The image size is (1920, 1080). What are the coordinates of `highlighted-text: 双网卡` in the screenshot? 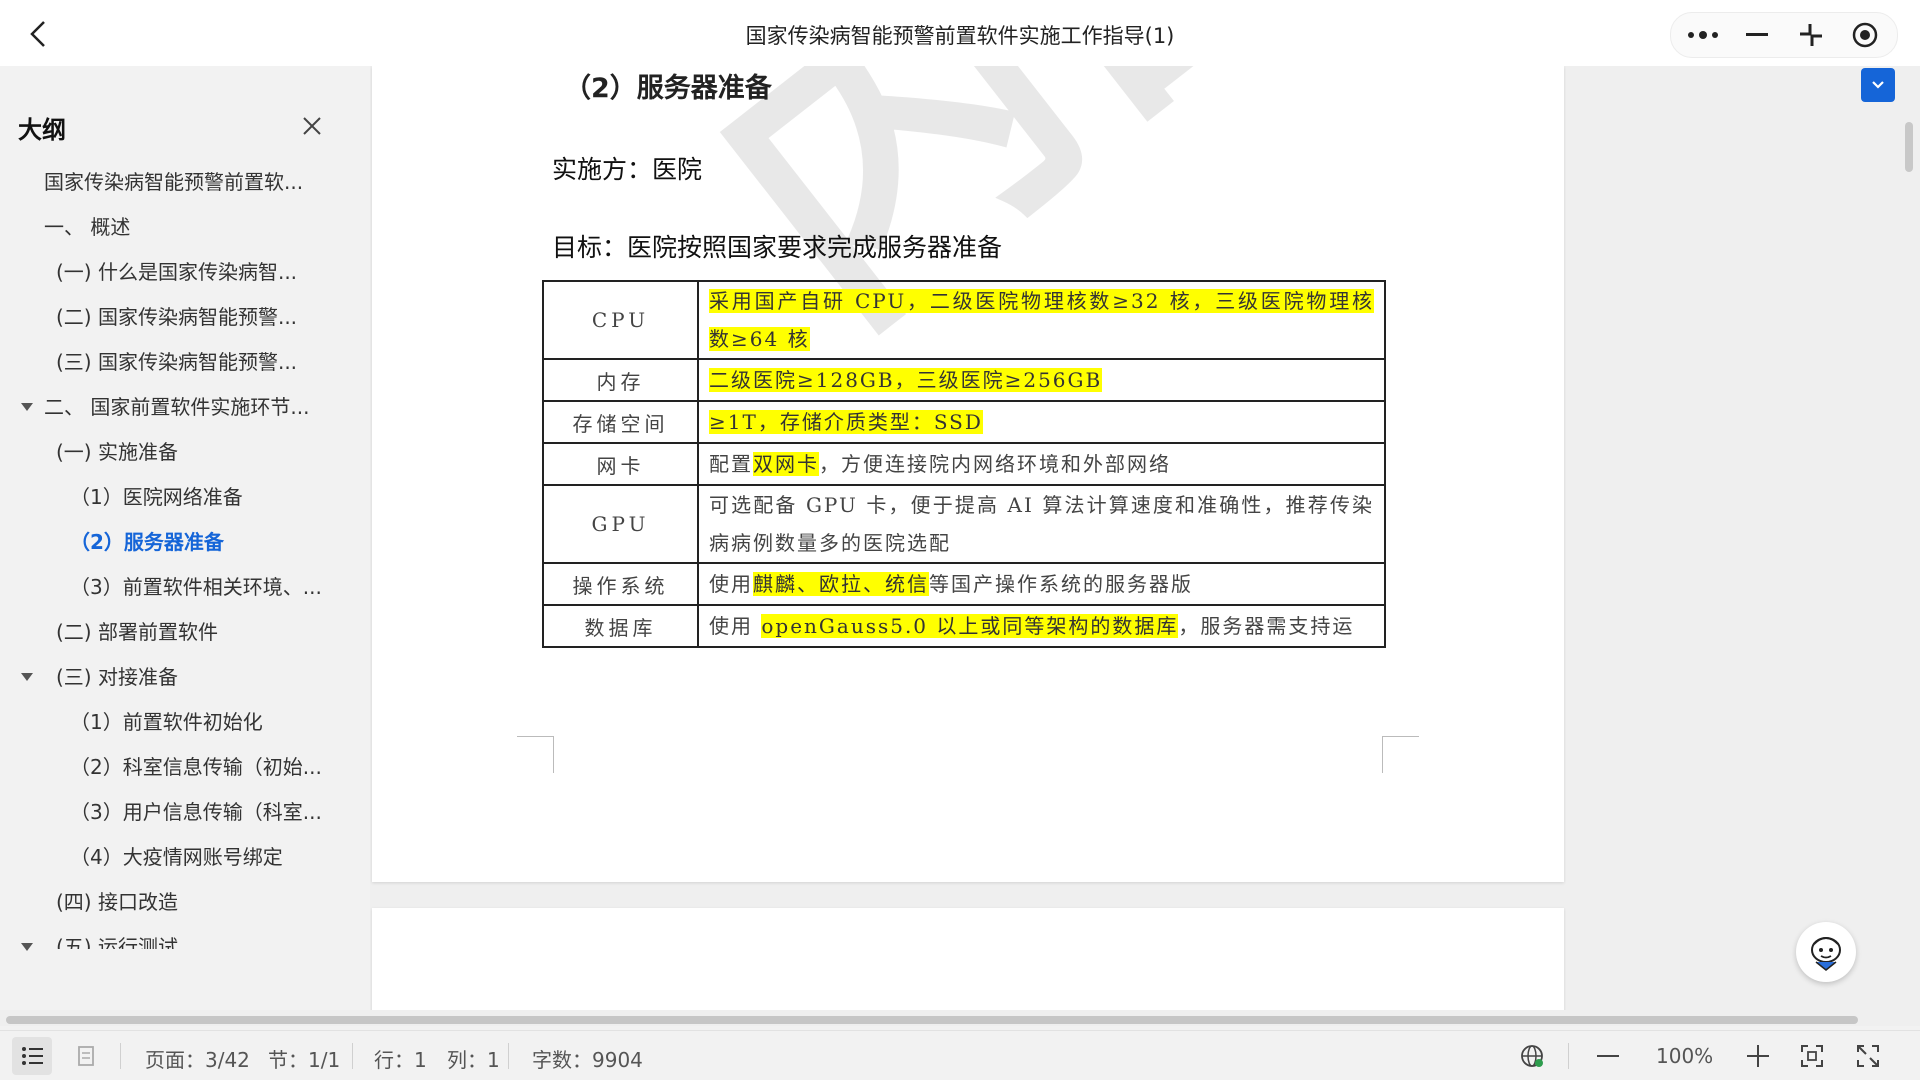 It's located at (786, 464).